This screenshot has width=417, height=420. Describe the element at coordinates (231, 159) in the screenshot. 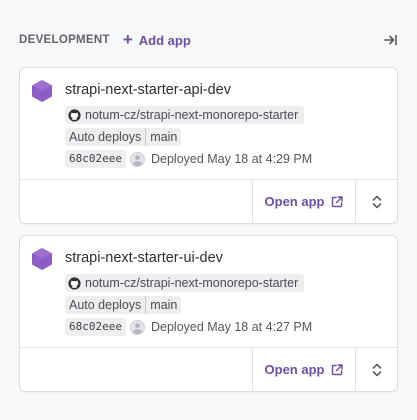

I see `deployed-timestamp: Deployed May 18 at 4:29 PM` at that location.